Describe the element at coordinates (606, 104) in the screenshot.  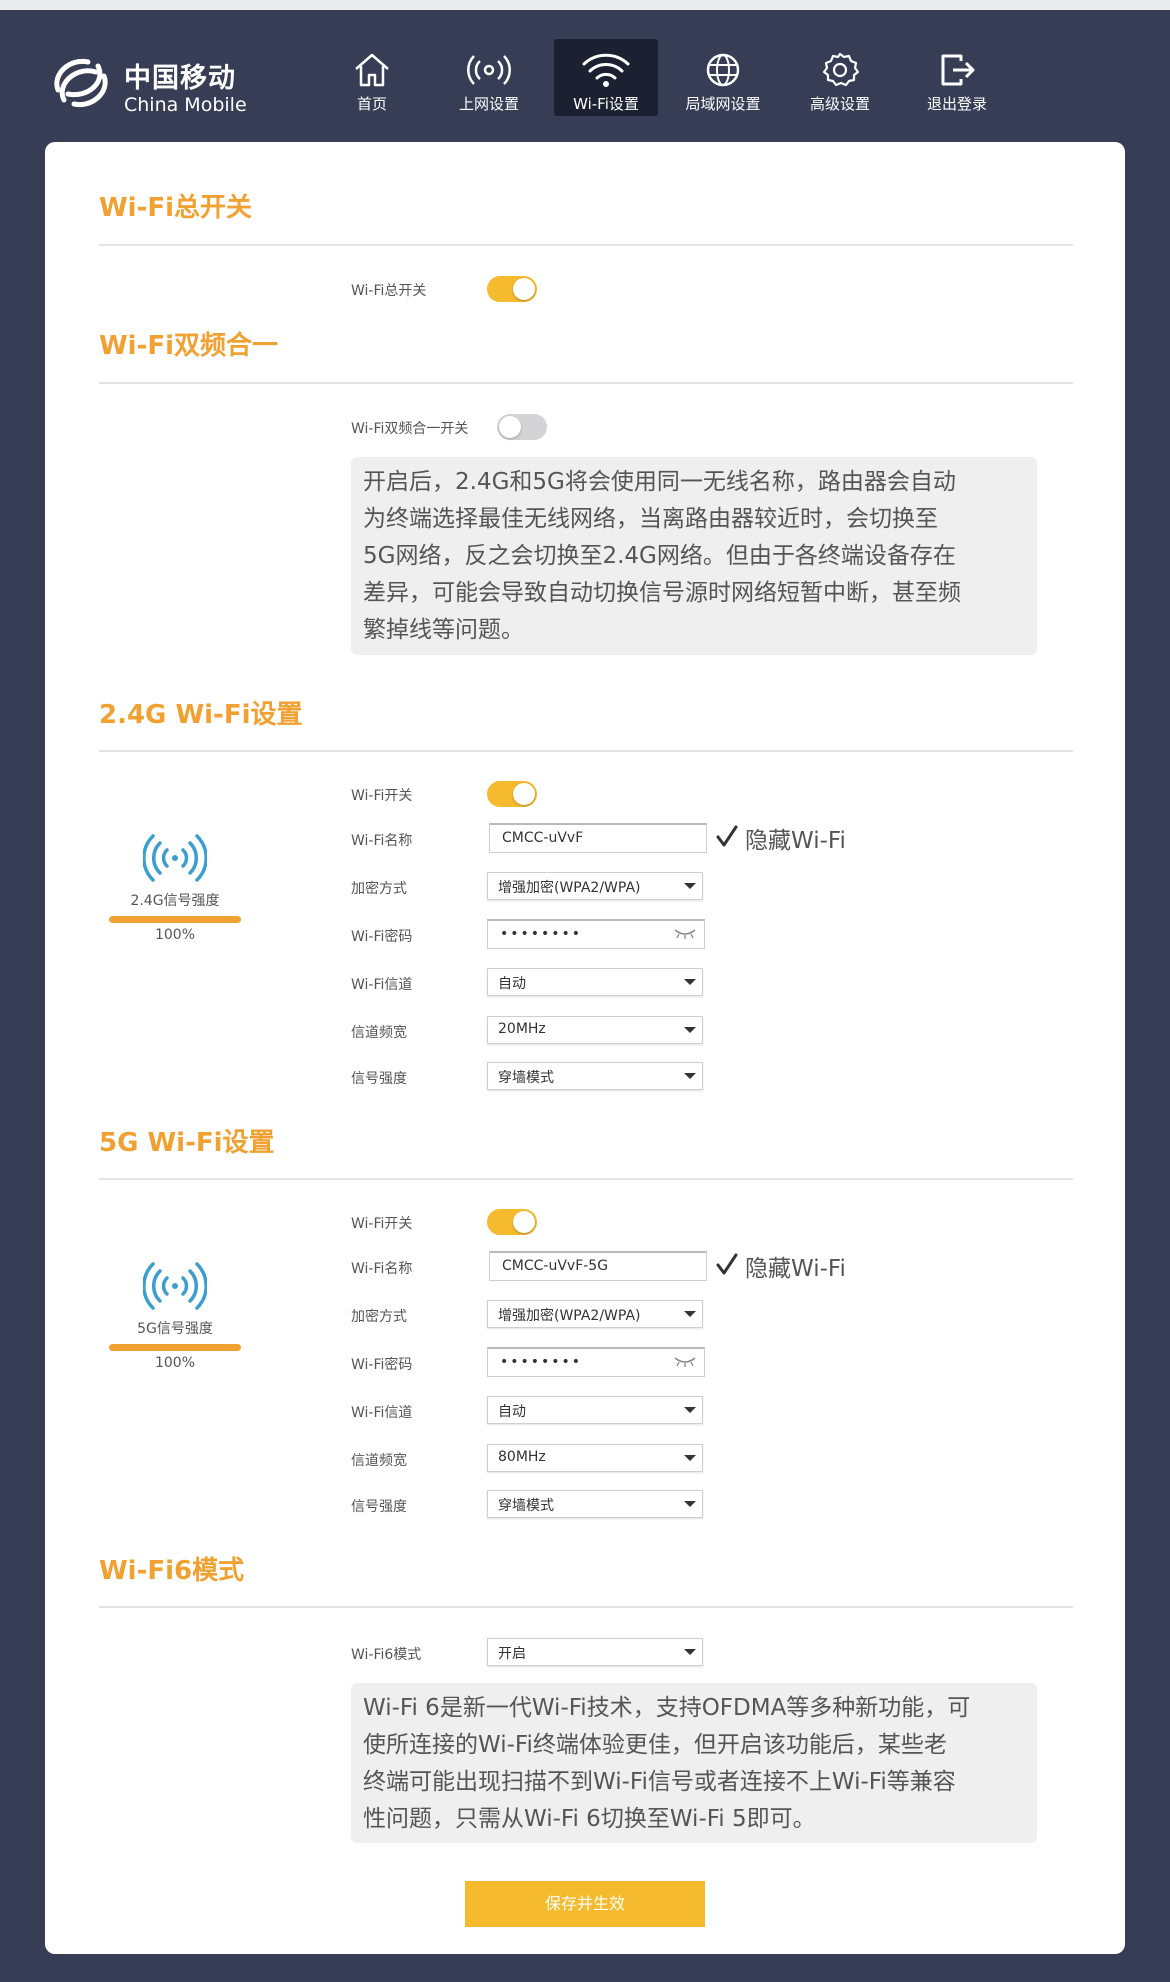
I see `nav-wifi-label: Wi-Fi设置` at that location.